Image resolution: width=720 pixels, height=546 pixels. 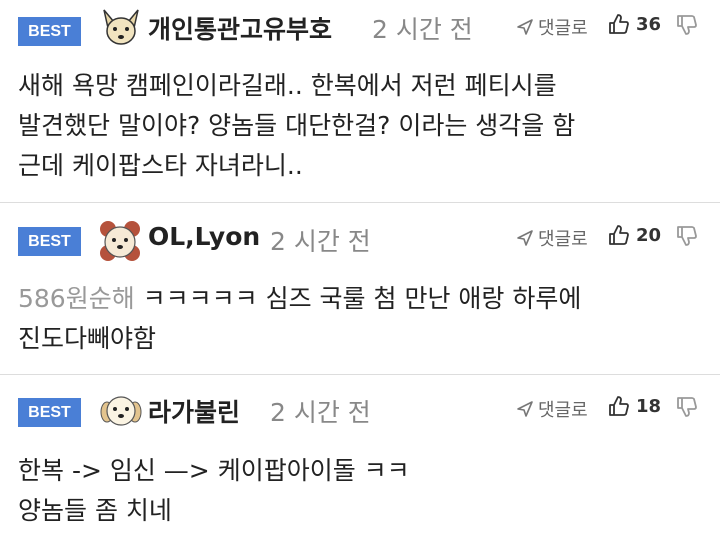 I want to click on comment-body: 586원순해 ㅋㅋㅋㅋㅋ 심즈 국룰 첨 만난 애랑 하루에 진도다빼야함, so click(x=360, y=319).